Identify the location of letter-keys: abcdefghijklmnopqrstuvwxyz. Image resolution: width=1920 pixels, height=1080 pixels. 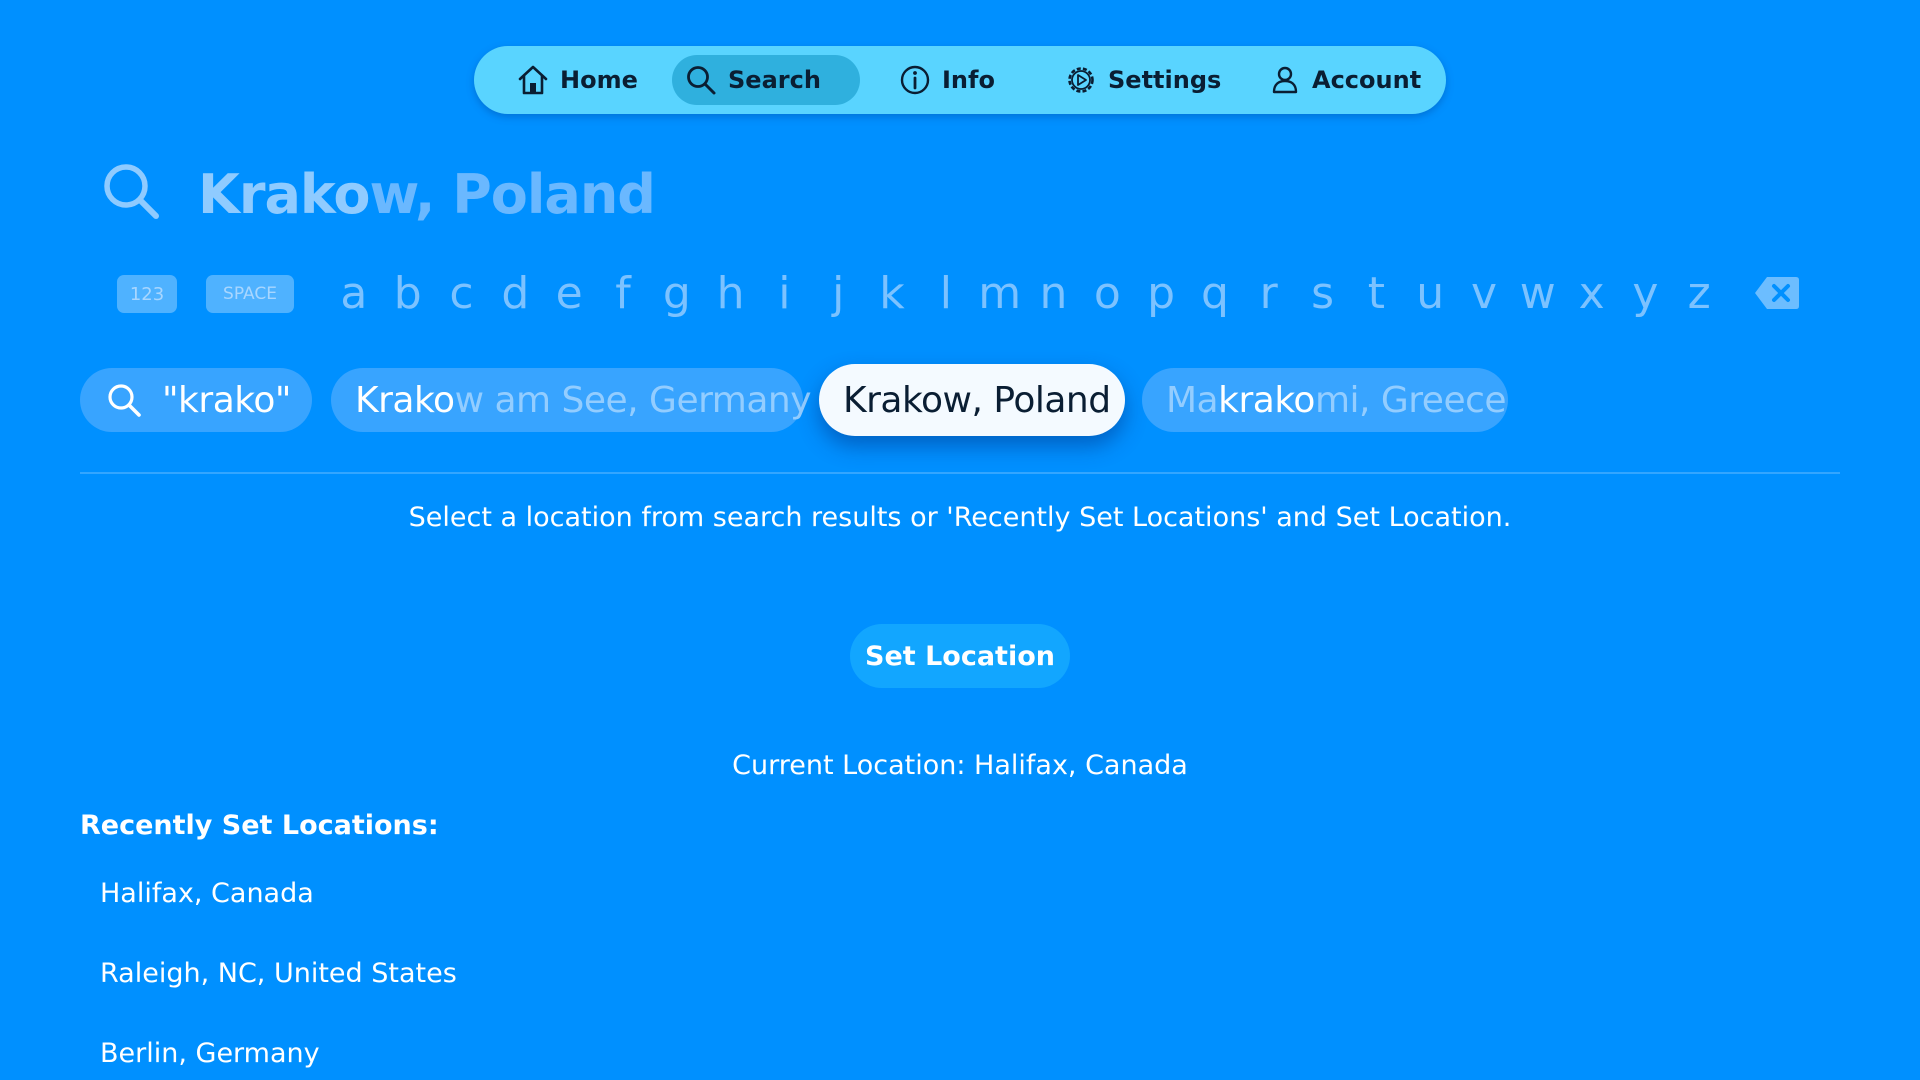
(1026, 293).